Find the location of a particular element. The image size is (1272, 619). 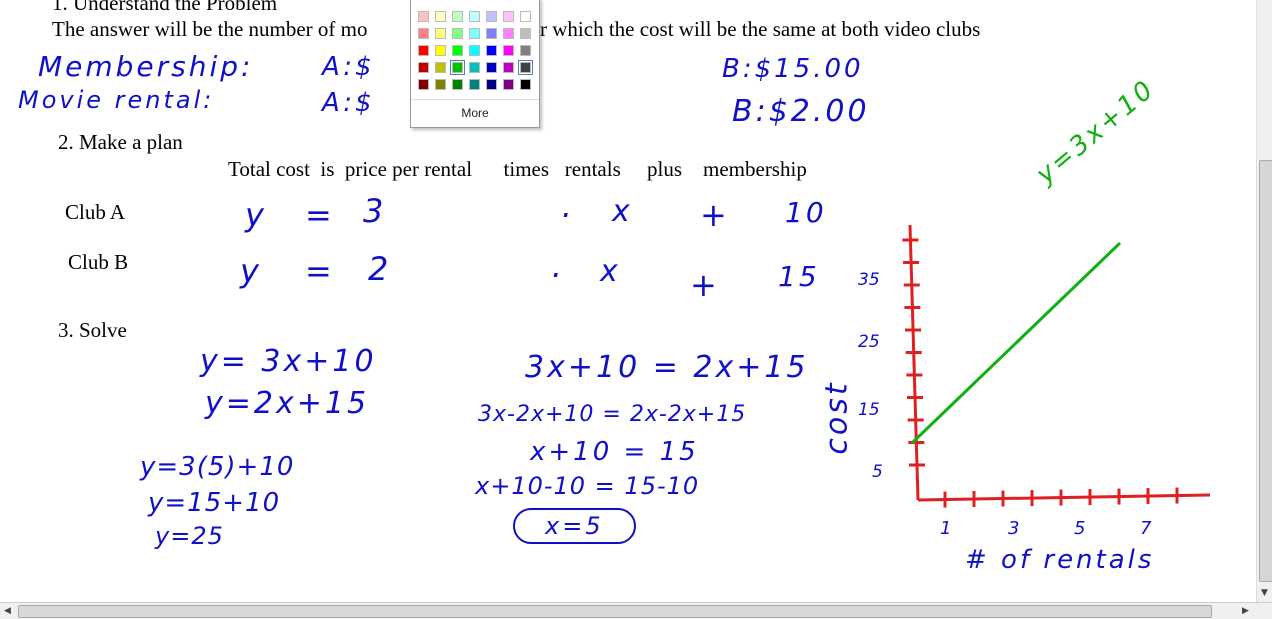

scroll-left-arrow-icon: ◀ is located at coordinates (7, 611).